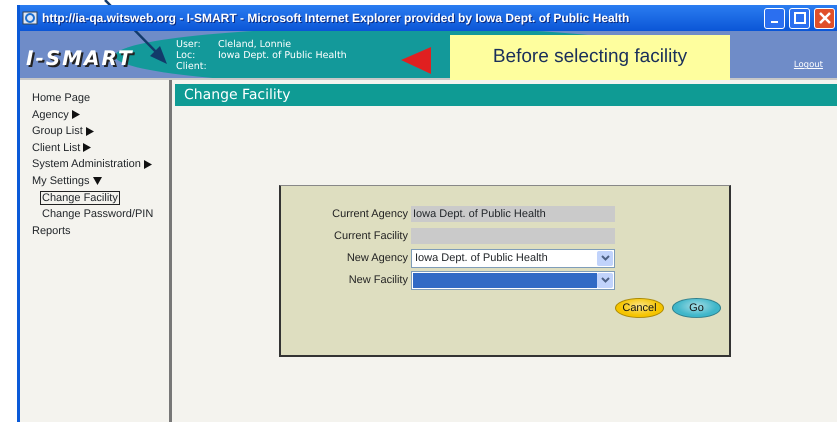  What do you see at coordinates (370, 214) in the screenshot?
I see `field-label: Current Agency` at bounding box center [370, 214].